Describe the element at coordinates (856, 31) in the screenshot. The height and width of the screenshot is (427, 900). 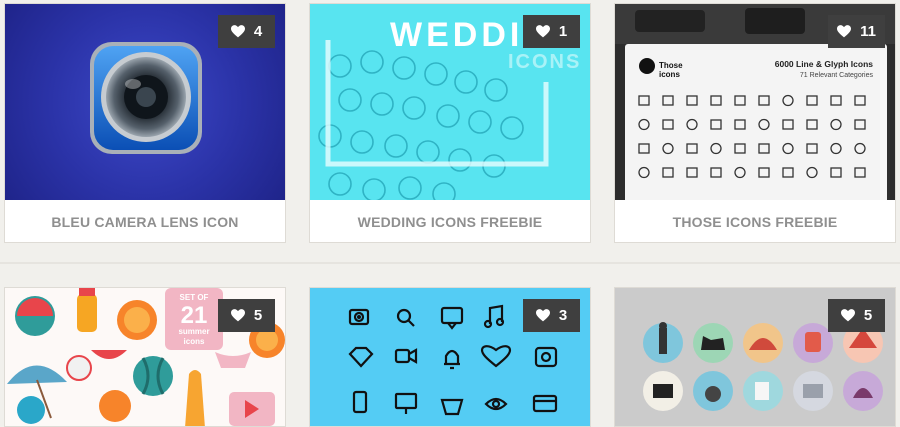
I see `like-count-badge: 11` at that location.